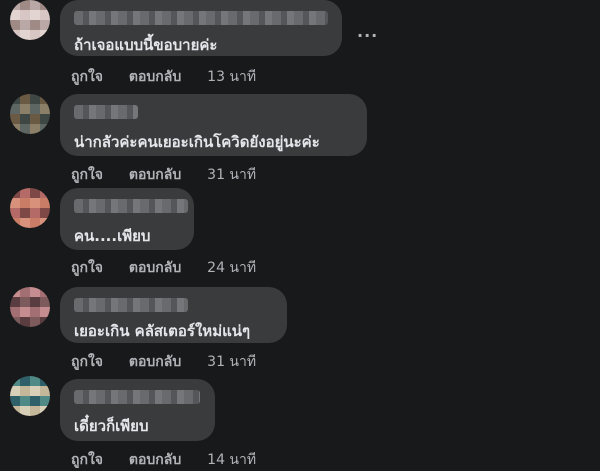  What do you see at coordinates (231, 77) in the screenshot?
I see `timestamp: 13 นาที` at bounding box center [231, 77].